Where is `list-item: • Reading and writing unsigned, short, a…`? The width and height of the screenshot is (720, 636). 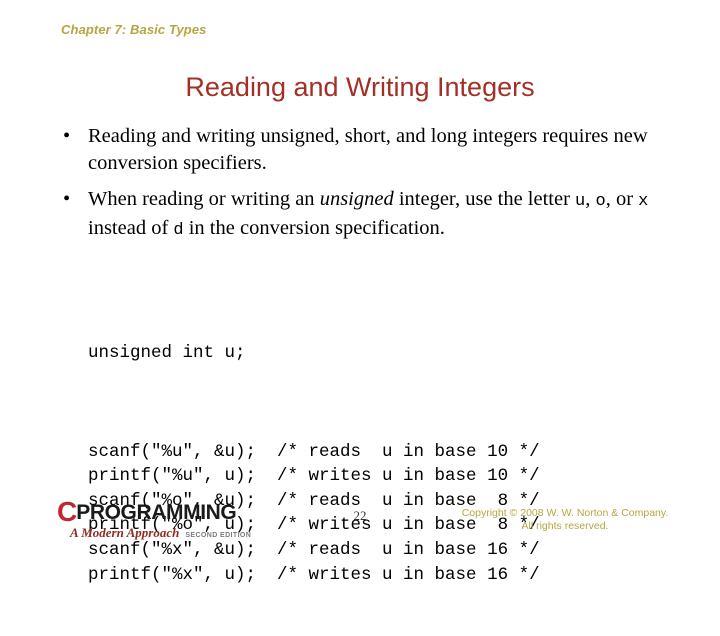
list-item: • Reading and writing unsigned, short, a… is located at coordinates (365, 150).